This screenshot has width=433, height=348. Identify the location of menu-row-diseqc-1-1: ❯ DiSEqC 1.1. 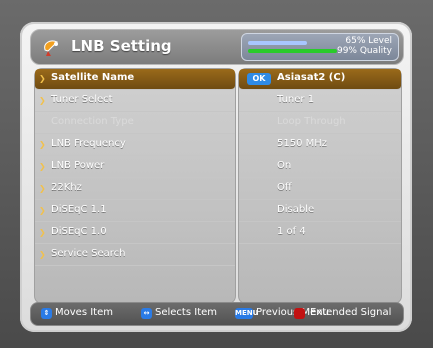
(135, 211).